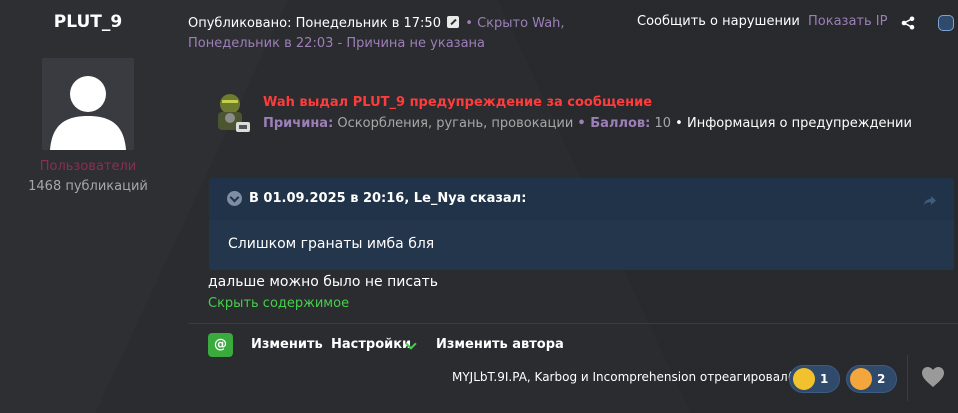  What do you see at coordinates (371, 344) in the screenshot?
I see `settings-menu: Настройки` at bounding box center [371, 344].